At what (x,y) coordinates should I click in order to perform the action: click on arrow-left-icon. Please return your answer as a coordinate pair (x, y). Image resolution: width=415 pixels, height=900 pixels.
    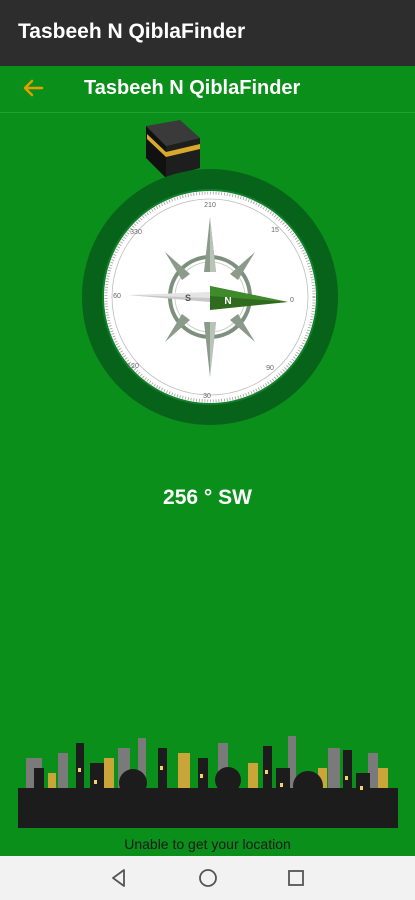
    Looking at the image, I should click on (34, 88).